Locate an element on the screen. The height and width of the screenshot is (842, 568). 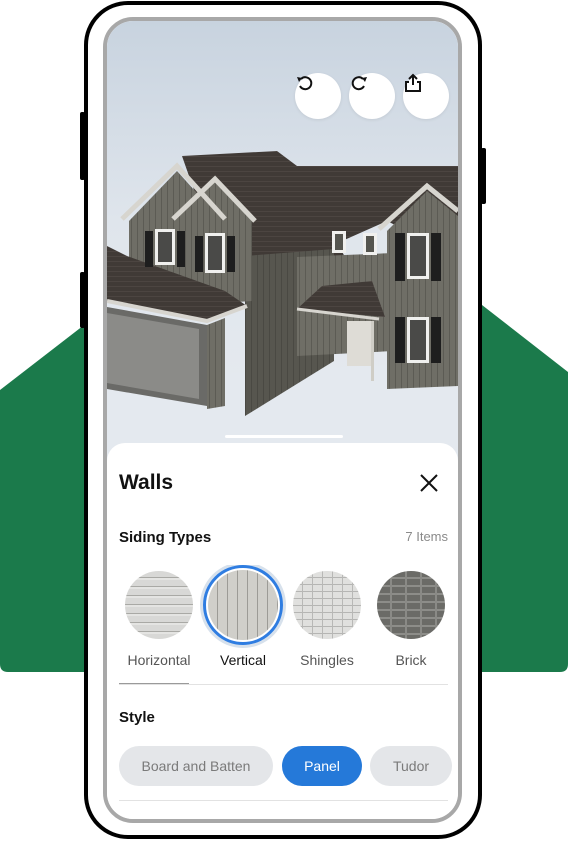
close-button is located at coordinates (429, 483).